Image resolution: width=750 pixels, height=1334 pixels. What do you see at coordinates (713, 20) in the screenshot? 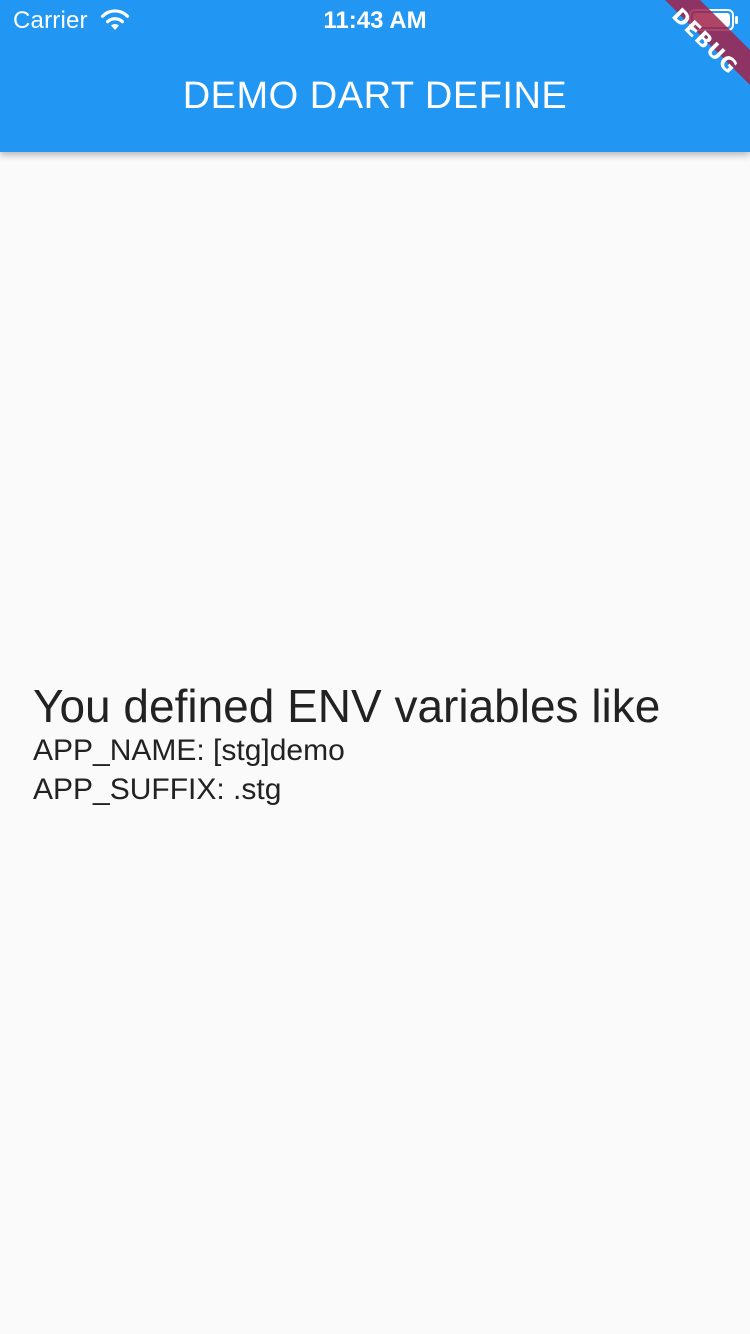
I see `battery-icon` at bounding box center [713, 20].